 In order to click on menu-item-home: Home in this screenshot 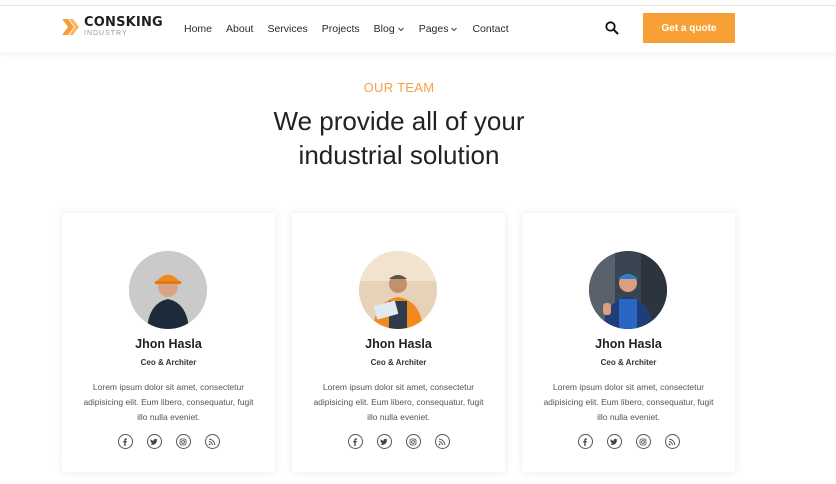, I will do `click(198, 29)`.